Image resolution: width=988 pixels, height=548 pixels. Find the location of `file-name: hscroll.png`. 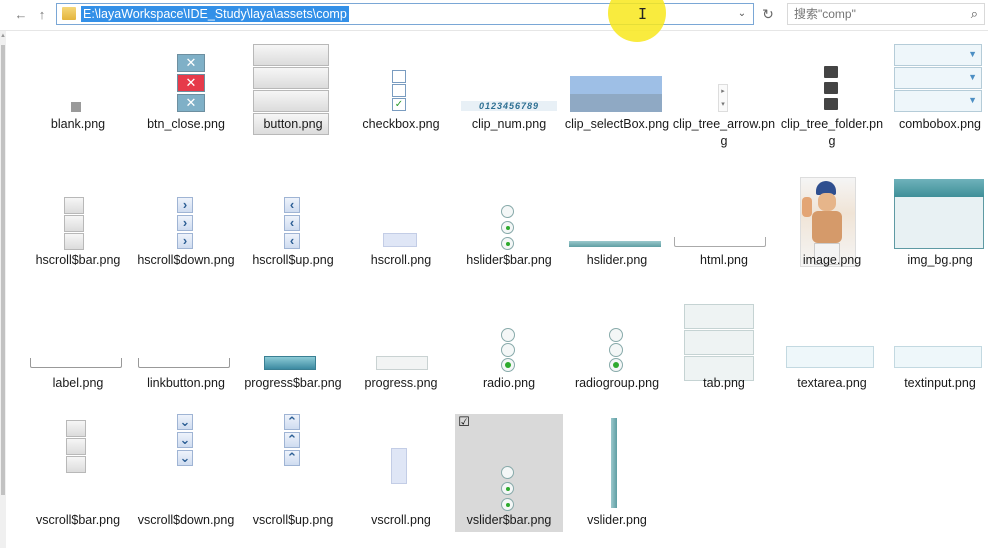

file-name: hscroll.png is located at coordinates (401, 260).